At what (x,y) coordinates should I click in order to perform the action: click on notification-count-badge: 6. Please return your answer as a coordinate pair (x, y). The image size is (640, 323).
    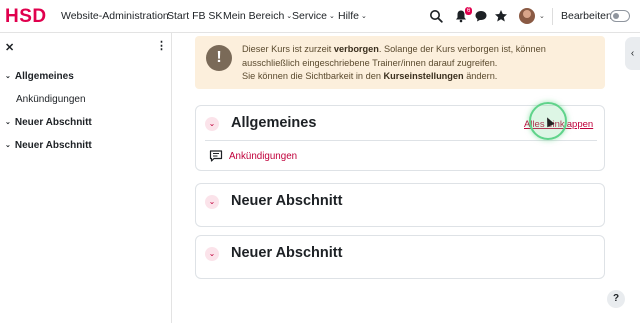
    Looking at the image, I should click on (469, 11).